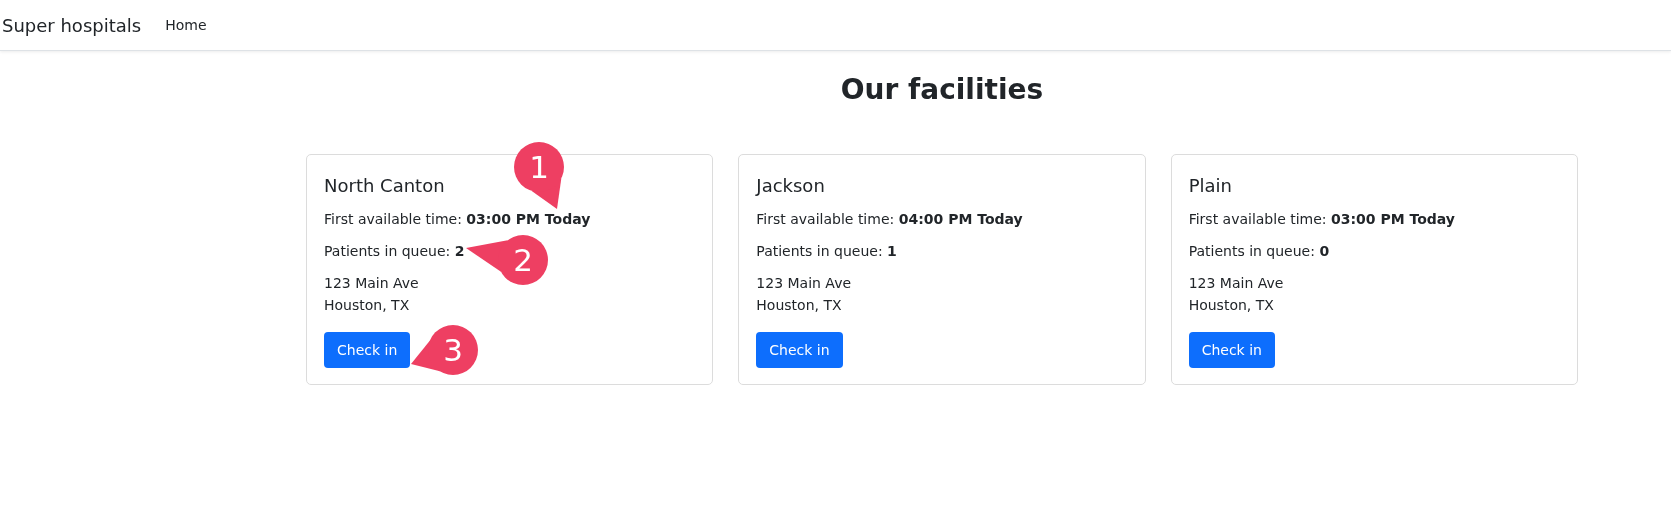  What do you see at coordinates (384, 185) in the screenshot?
I see `facility-name: North Canton` at bounding box center [384, 185].